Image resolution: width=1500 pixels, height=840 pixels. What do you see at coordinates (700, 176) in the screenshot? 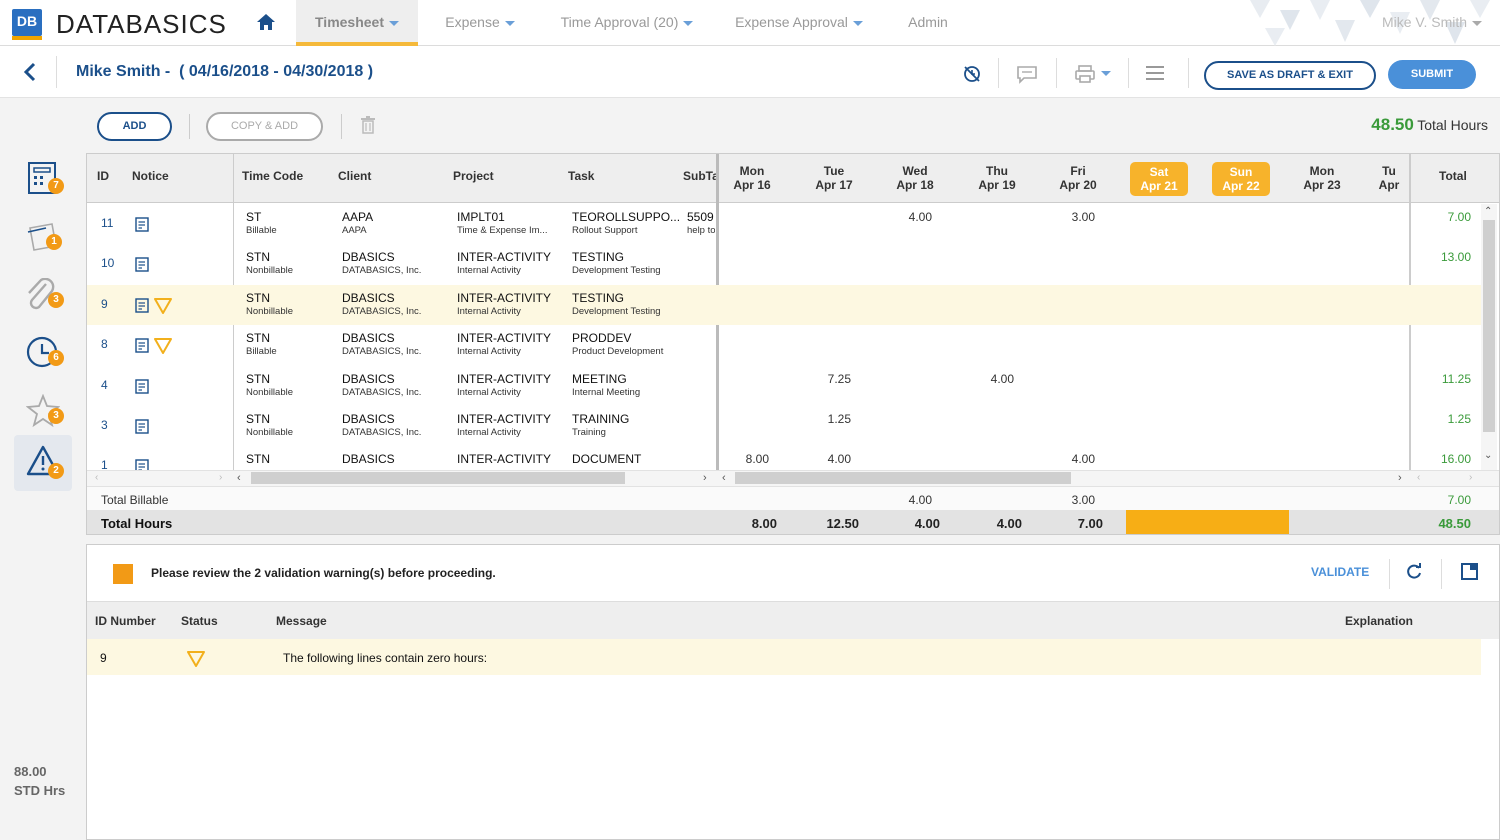
I see `col-header-subtask: SubTa` at bounding box center [700, 176].